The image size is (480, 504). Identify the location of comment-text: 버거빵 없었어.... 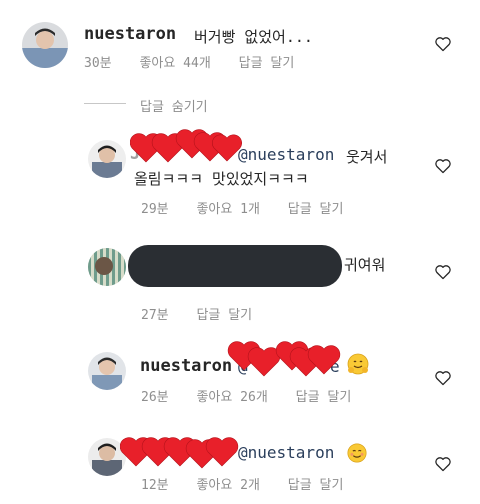
(253, 37).